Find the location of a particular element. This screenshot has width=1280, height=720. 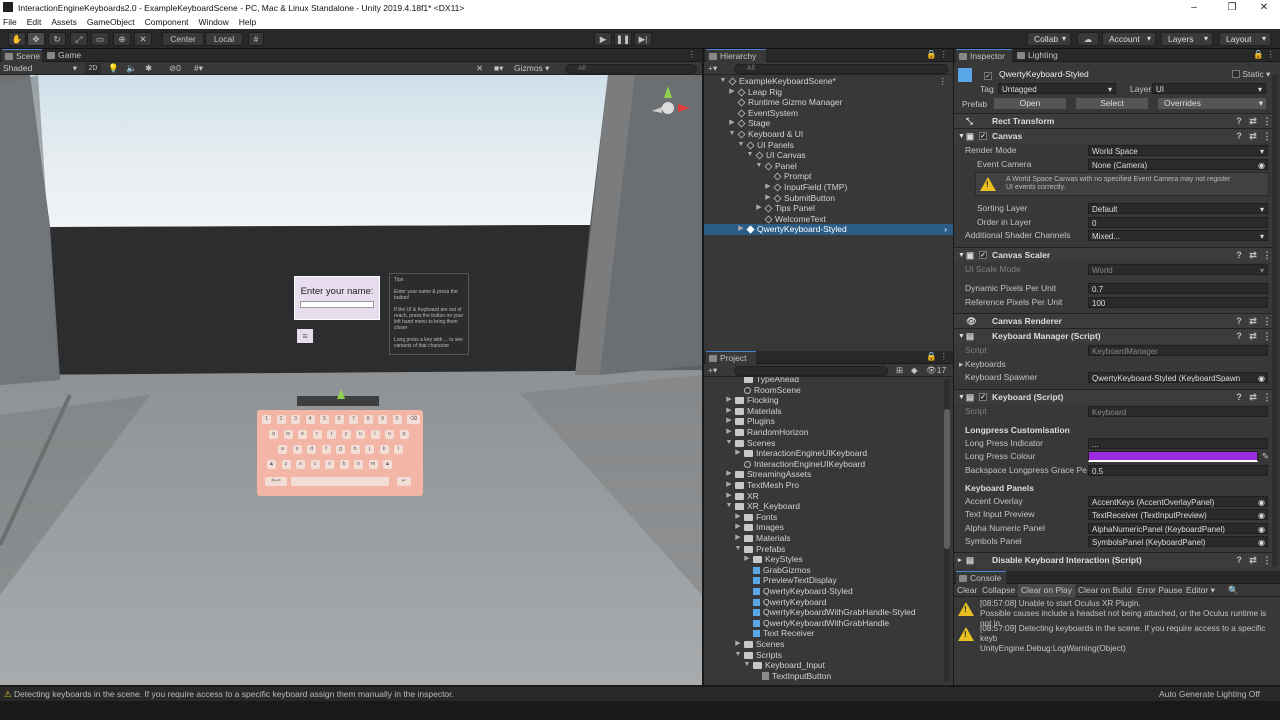

prompt-panel: Enter your name: is located at coordinates (337, 298).